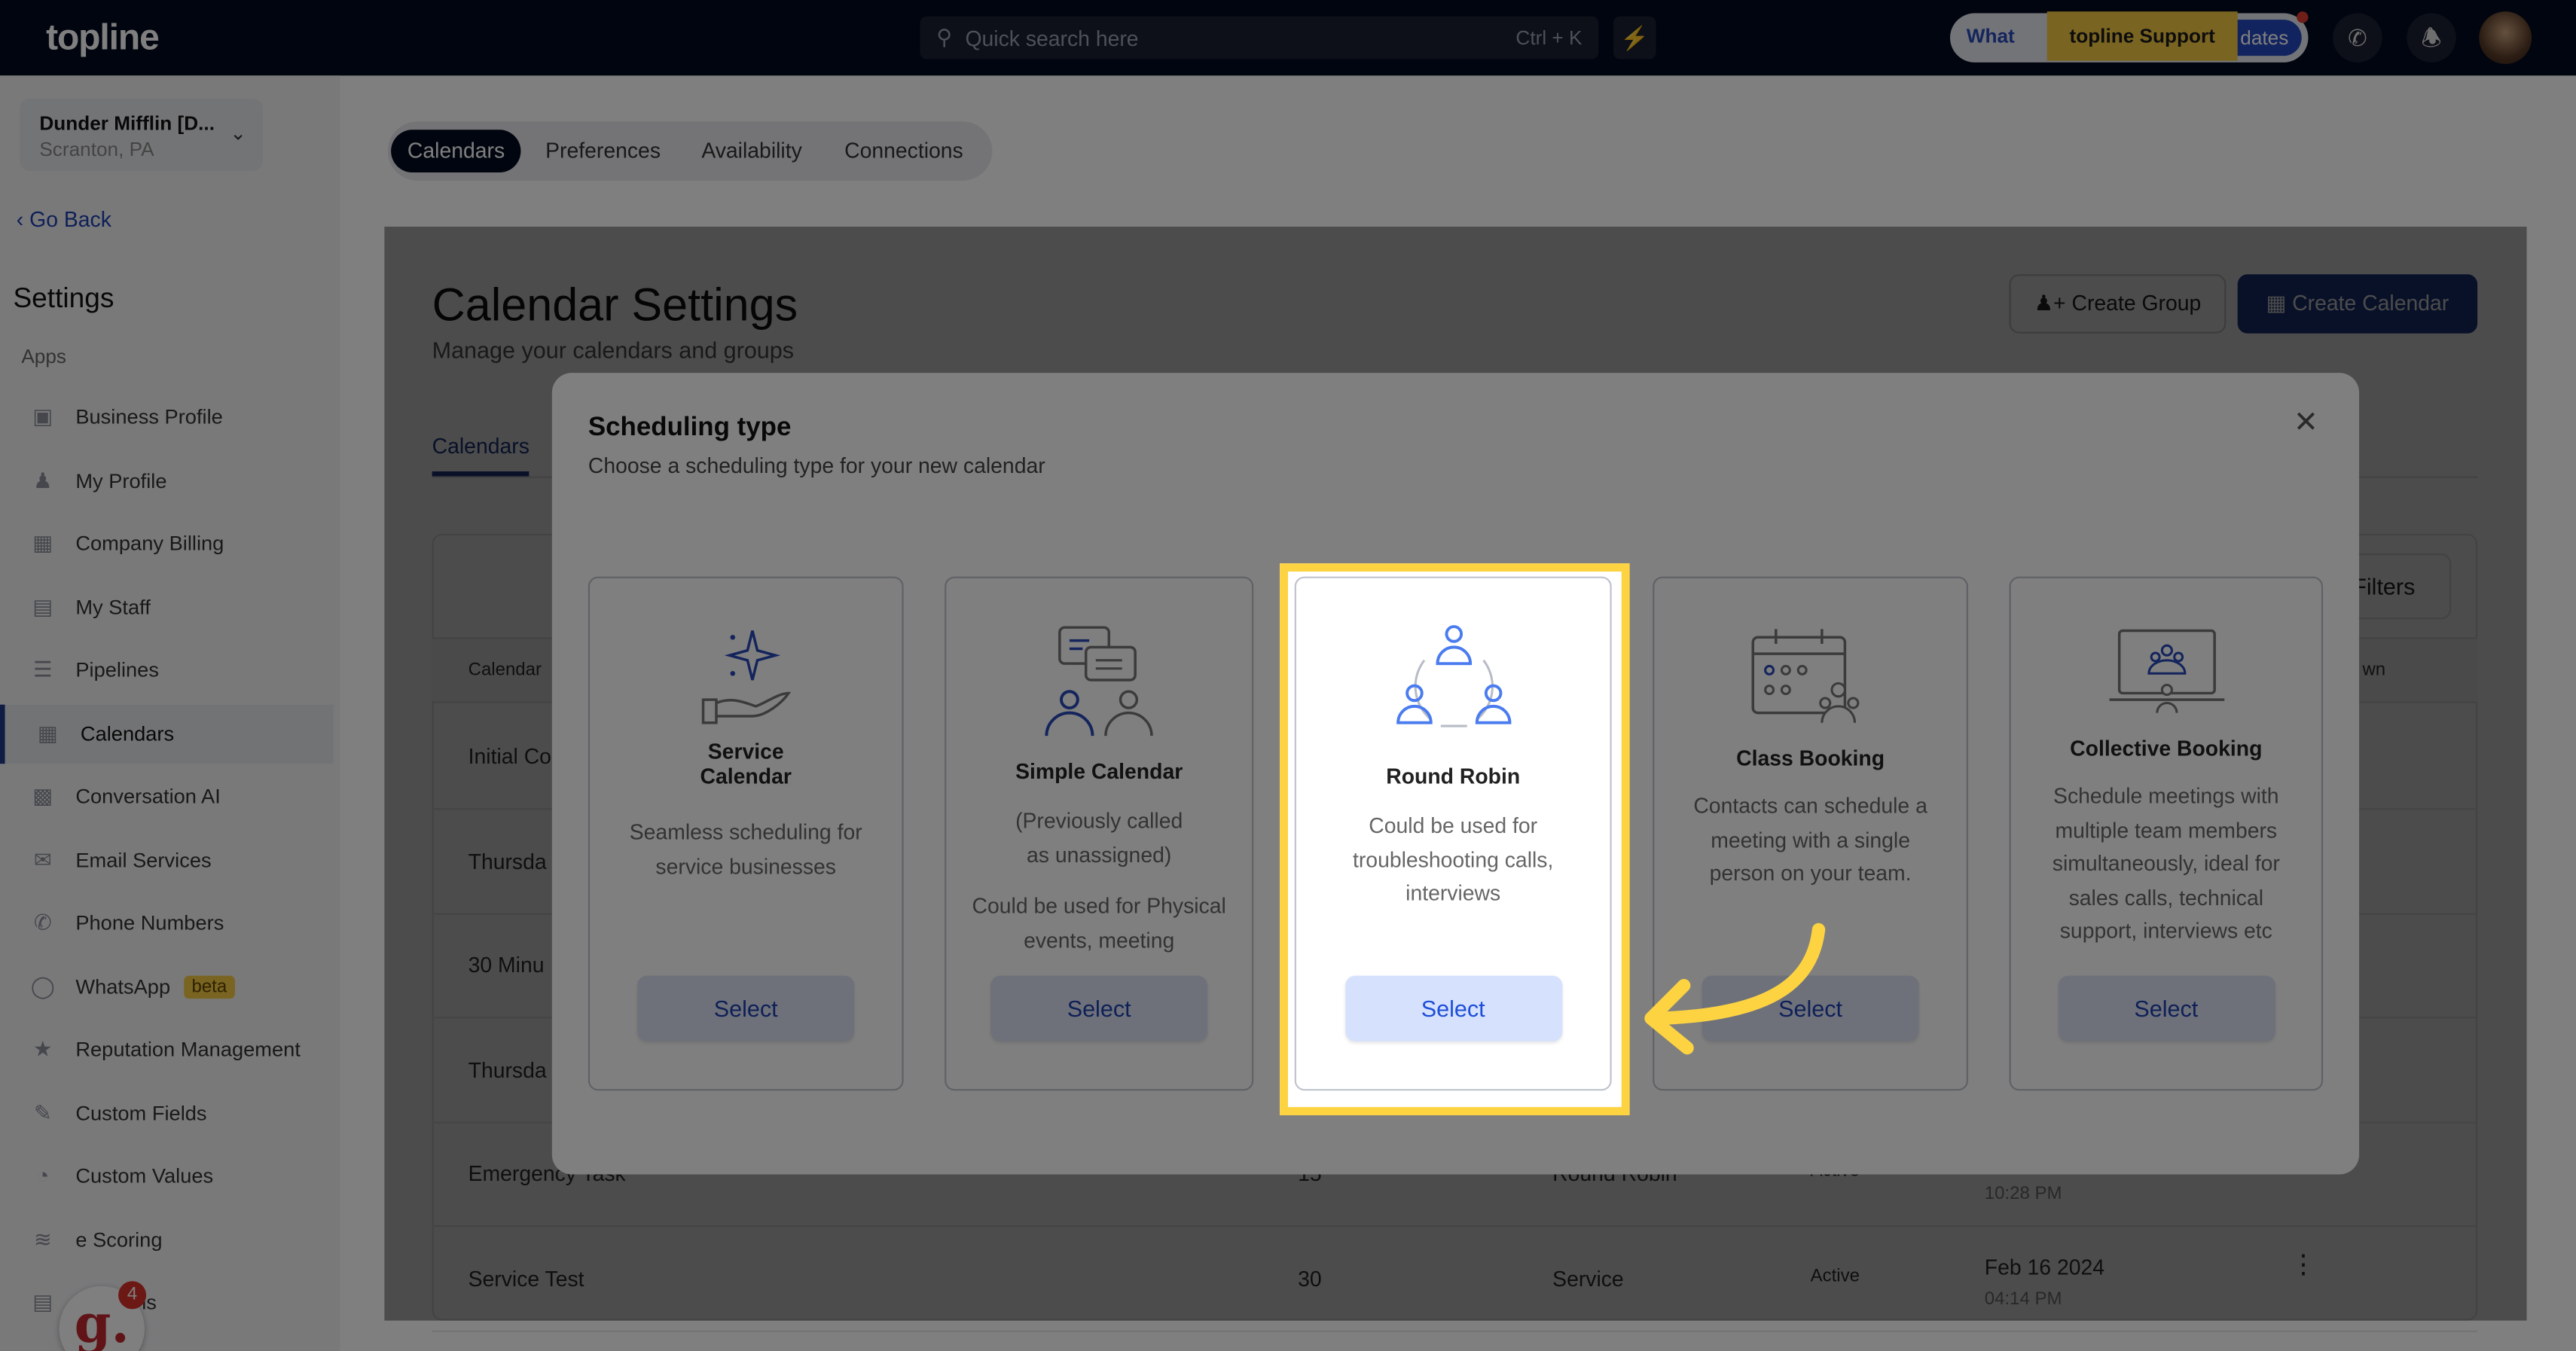  Describe the element at coordinates (1991, 36) in the screenshot. I see `whats-new-label: What` at that location.